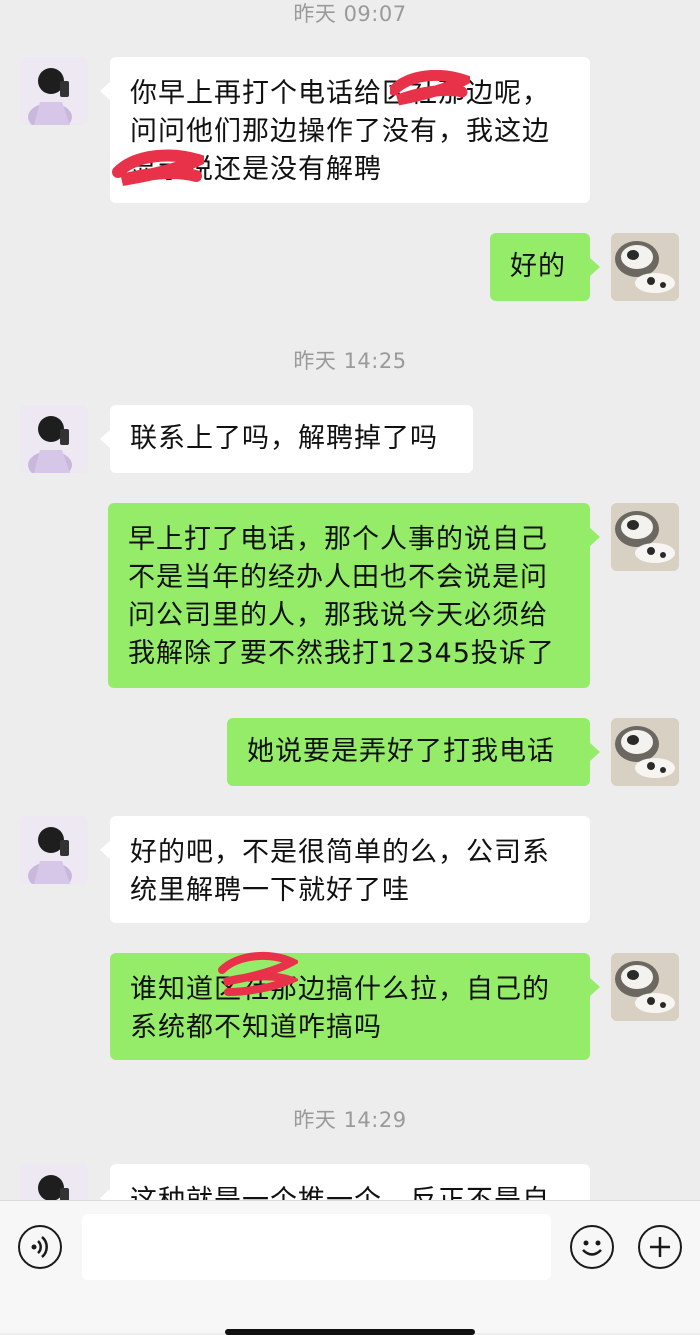 This screenshot has width=700, height=1335. What do you see at coordinates (340, 131) in the screenshot?
I see `message-line: 问问他们那边操作了没有，我这边` at bounding box center [340, 131].